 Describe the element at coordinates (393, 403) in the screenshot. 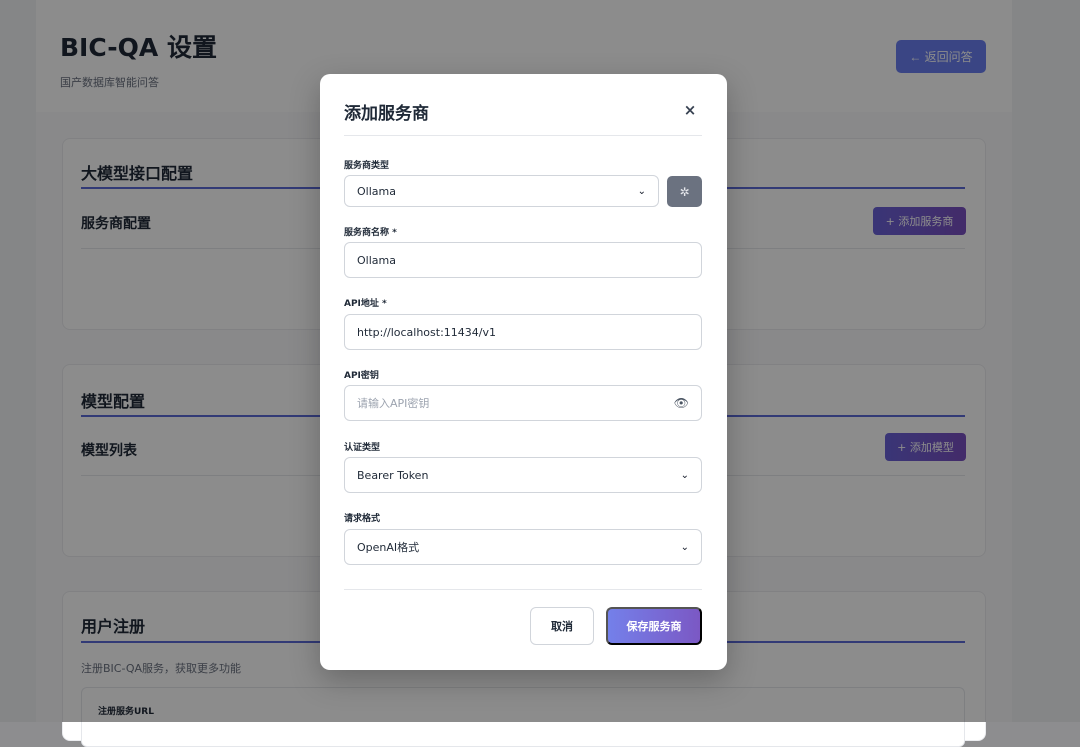

I see `api-key-placeholder: 请输入API密钥` at that location.